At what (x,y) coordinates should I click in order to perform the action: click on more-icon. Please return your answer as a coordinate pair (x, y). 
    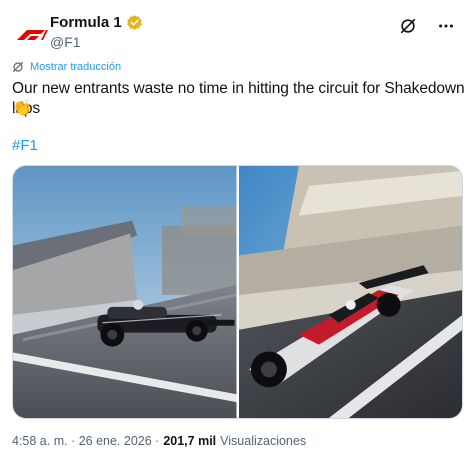
    Looking at the image, I should click on (446, 26).